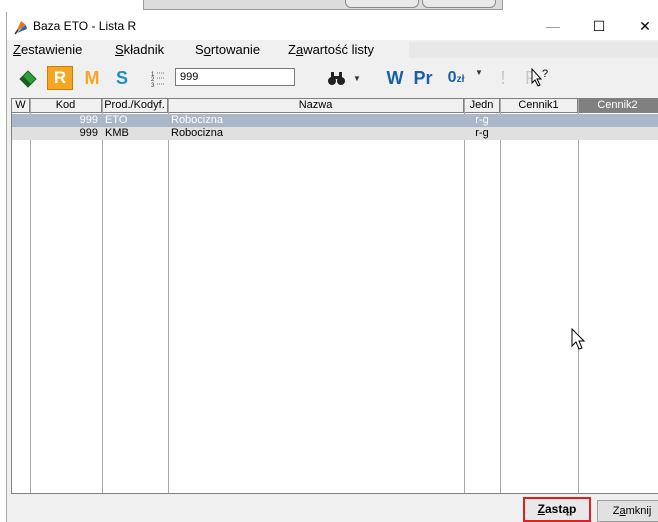 This screenshot has height=522, width=658. Describe the element at coordinates (460, 79) in the screenshot. I see `zl-label: zł` at that location.